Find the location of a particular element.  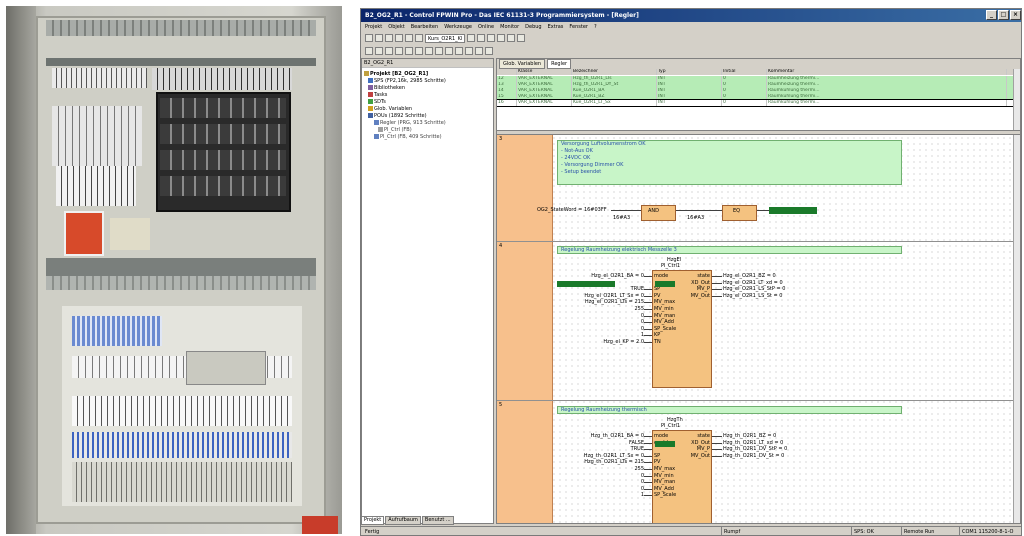

fb-output-value: Hzg_th_O2R1_DV_StP = 0 is located at coordinates (755, 449).